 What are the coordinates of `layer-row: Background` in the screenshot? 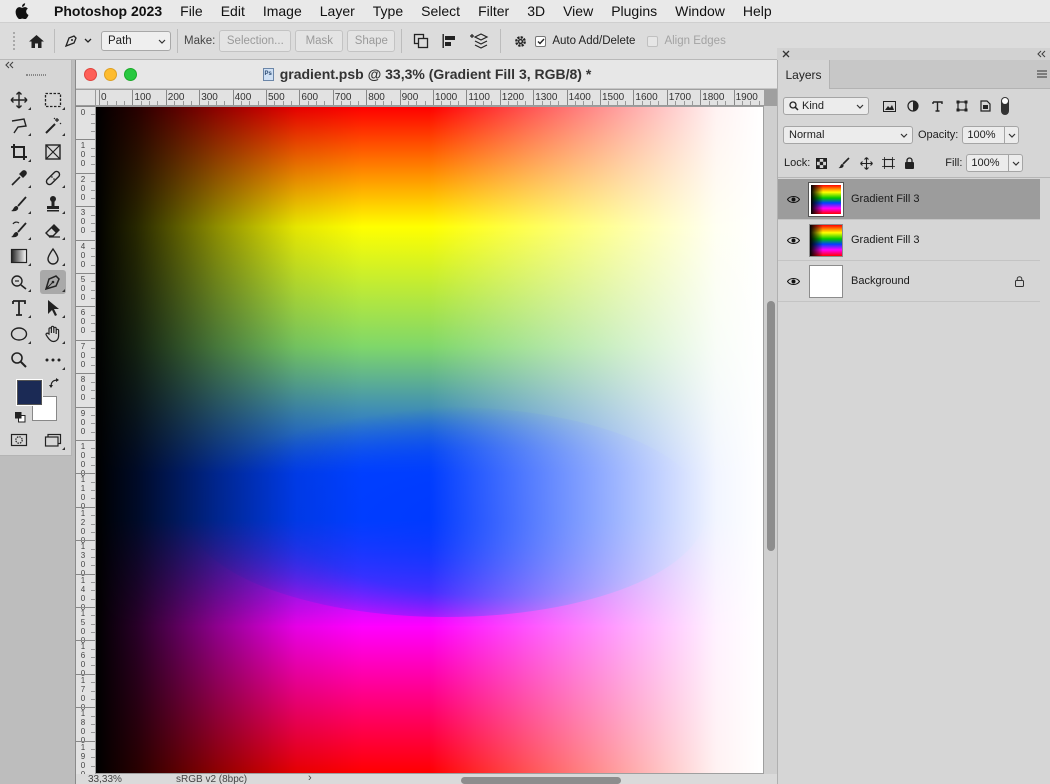 It's located at (909, 281).